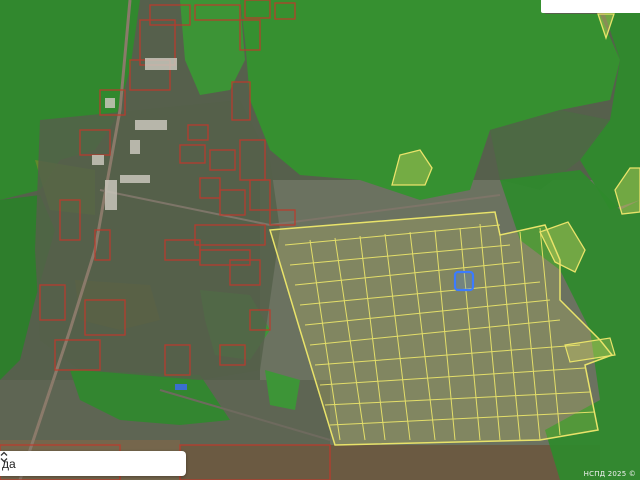  I want to click on layer-select: да, so click(93, 463).